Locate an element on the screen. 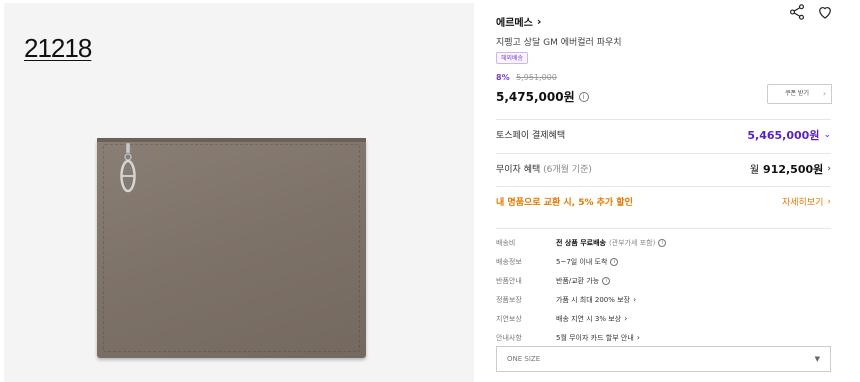 Image resolution: width=860 pixels, height=382 pixels. toss-pay-label: 토스페이 결제혜택 is located at coordinates (531, 136).